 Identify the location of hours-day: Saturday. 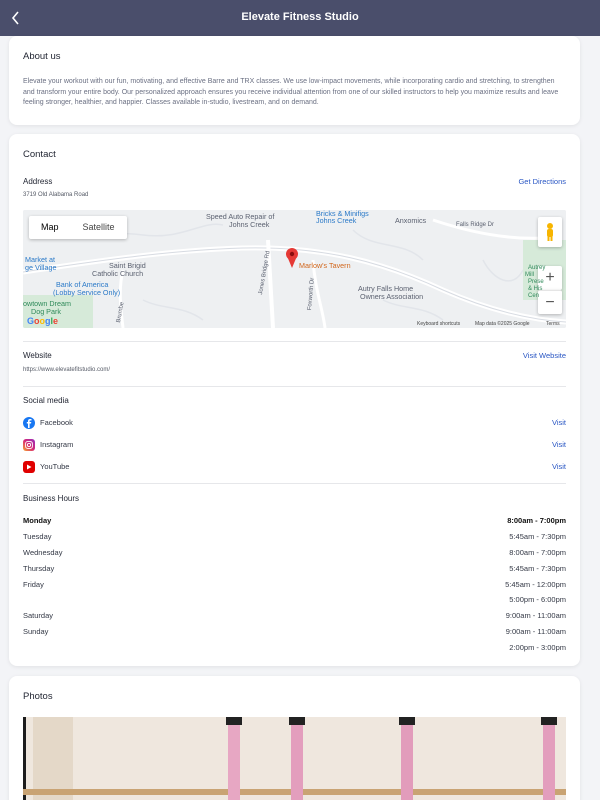
(38, 615).